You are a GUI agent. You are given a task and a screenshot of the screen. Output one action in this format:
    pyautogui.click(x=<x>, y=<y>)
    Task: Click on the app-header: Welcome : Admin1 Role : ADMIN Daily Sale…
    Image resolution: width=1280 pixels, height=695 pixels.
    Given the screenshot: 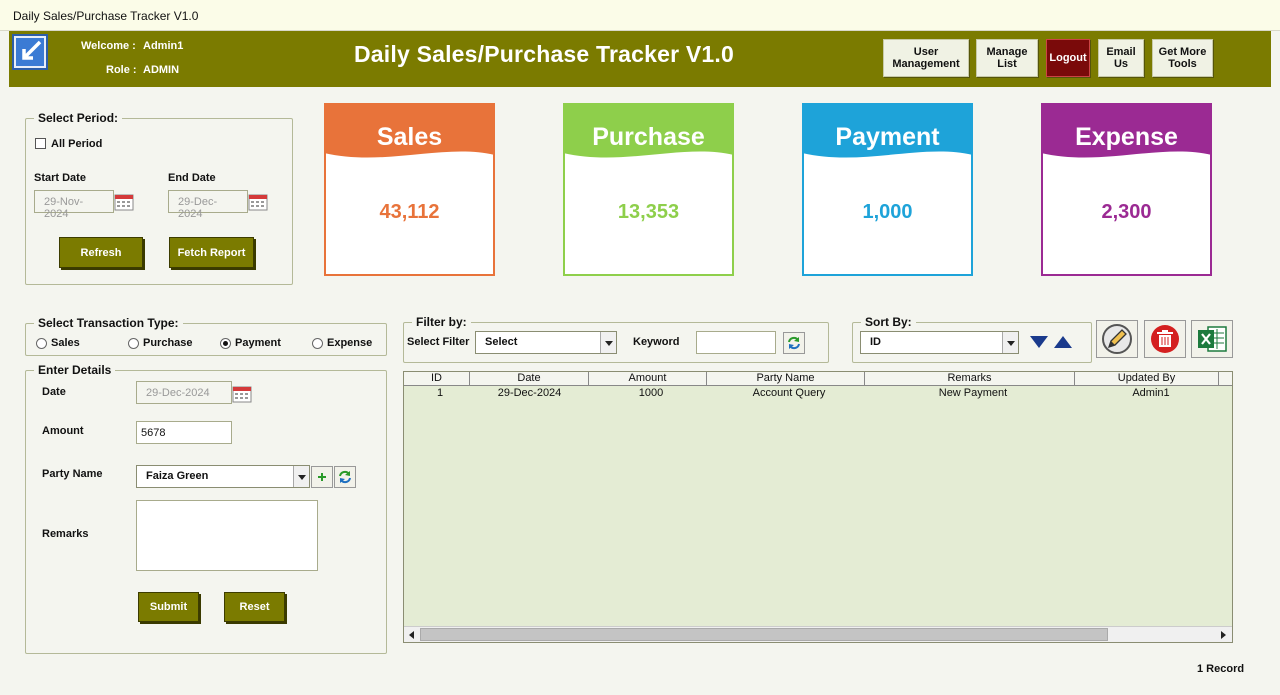 What is the action you would take?
    pyautogui.click(x=640, y=59)
    